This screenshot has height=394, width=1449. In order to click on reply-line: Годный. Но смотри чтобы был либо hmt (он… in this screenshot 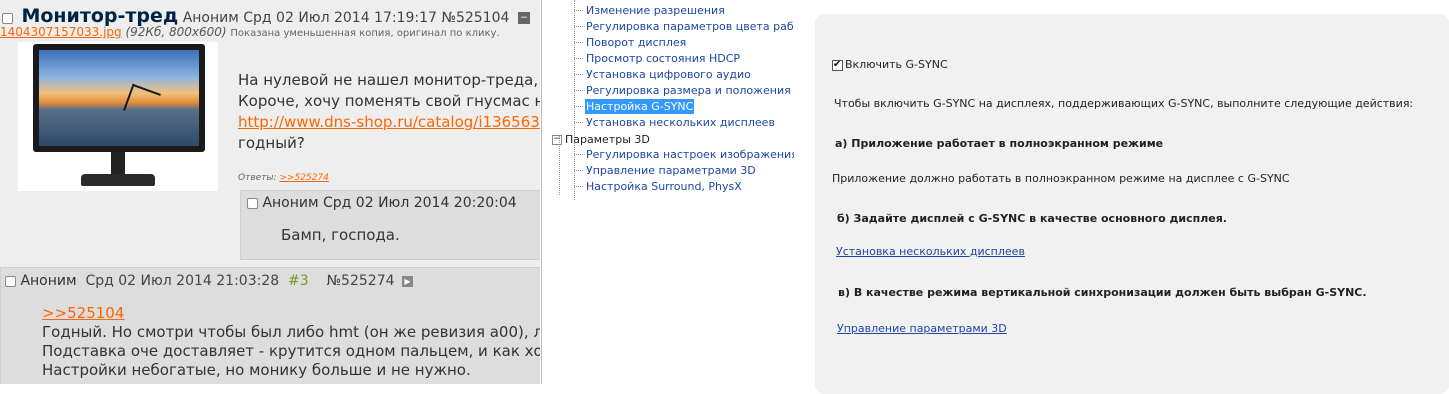, I will do `click(291, 332)`.